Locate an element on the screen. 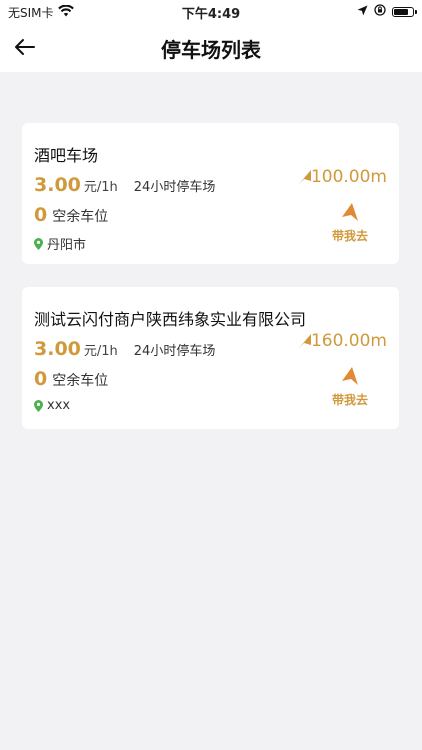 The image size is (422, 750). page-title: 停车场列表 is located at coordinates (211, 50).